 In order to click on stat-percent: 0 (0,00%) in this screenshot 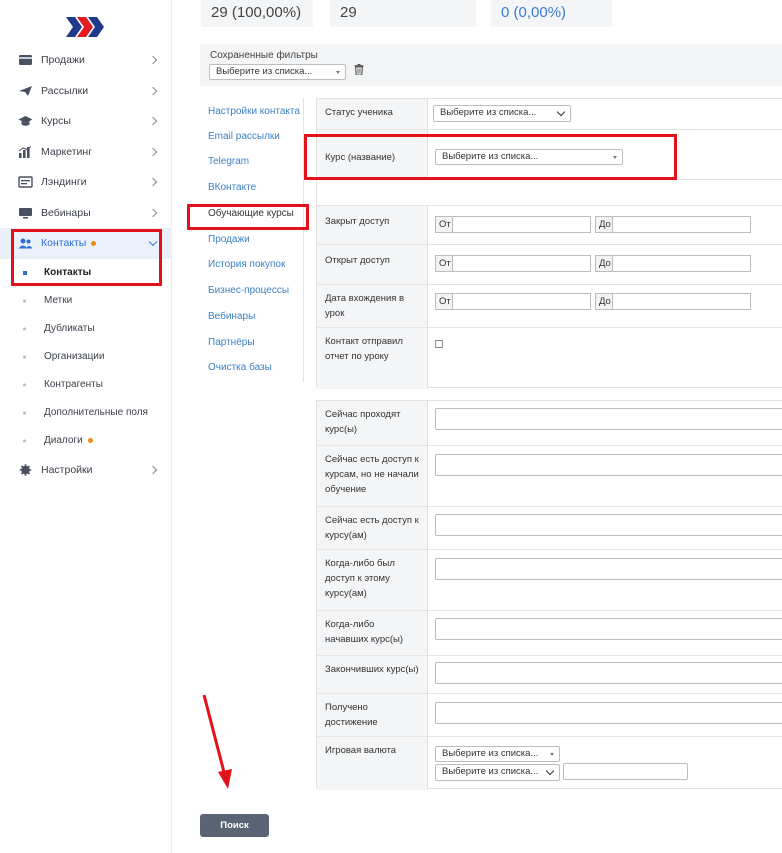, I will do `click(551, 13)`.